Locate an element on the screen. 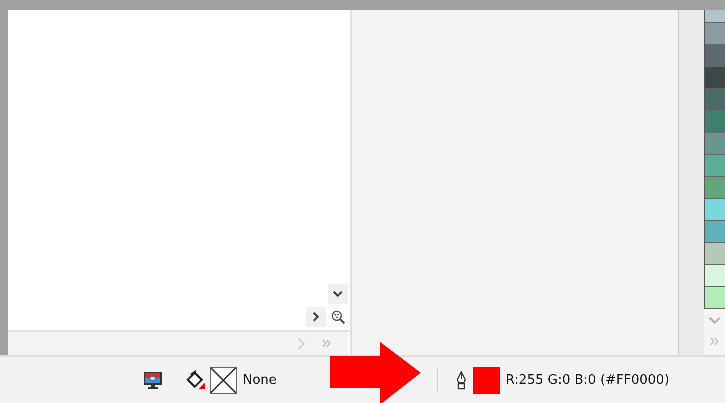  outline-color-swatch is located at coordinates (486, 380).